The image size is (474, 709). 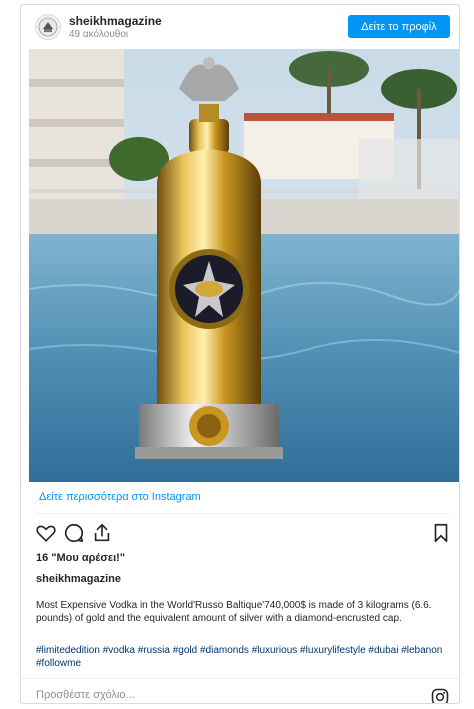 I want to click on heart-icon, so click(x=46, y=533).